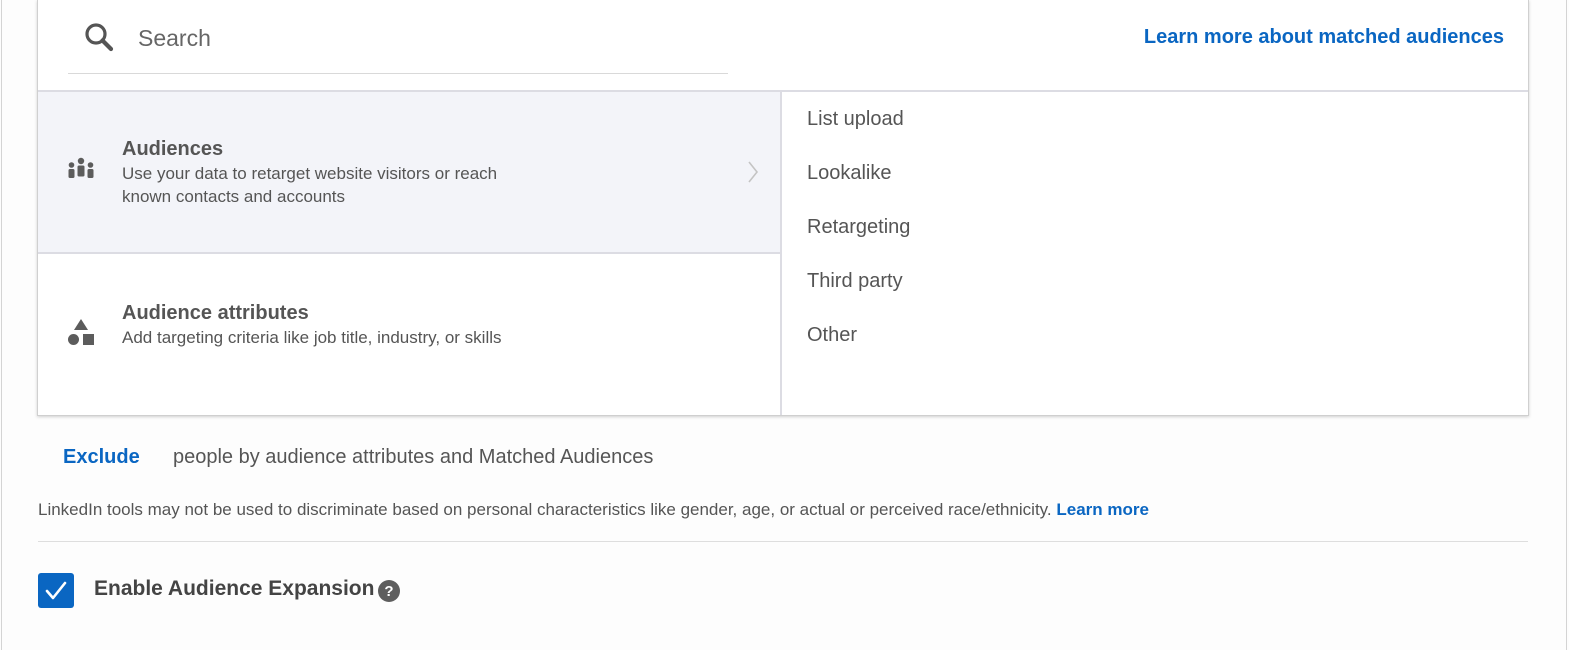 The height and width of the screenshot is (650, 1569). I want to click on divider, so click(783, 541).